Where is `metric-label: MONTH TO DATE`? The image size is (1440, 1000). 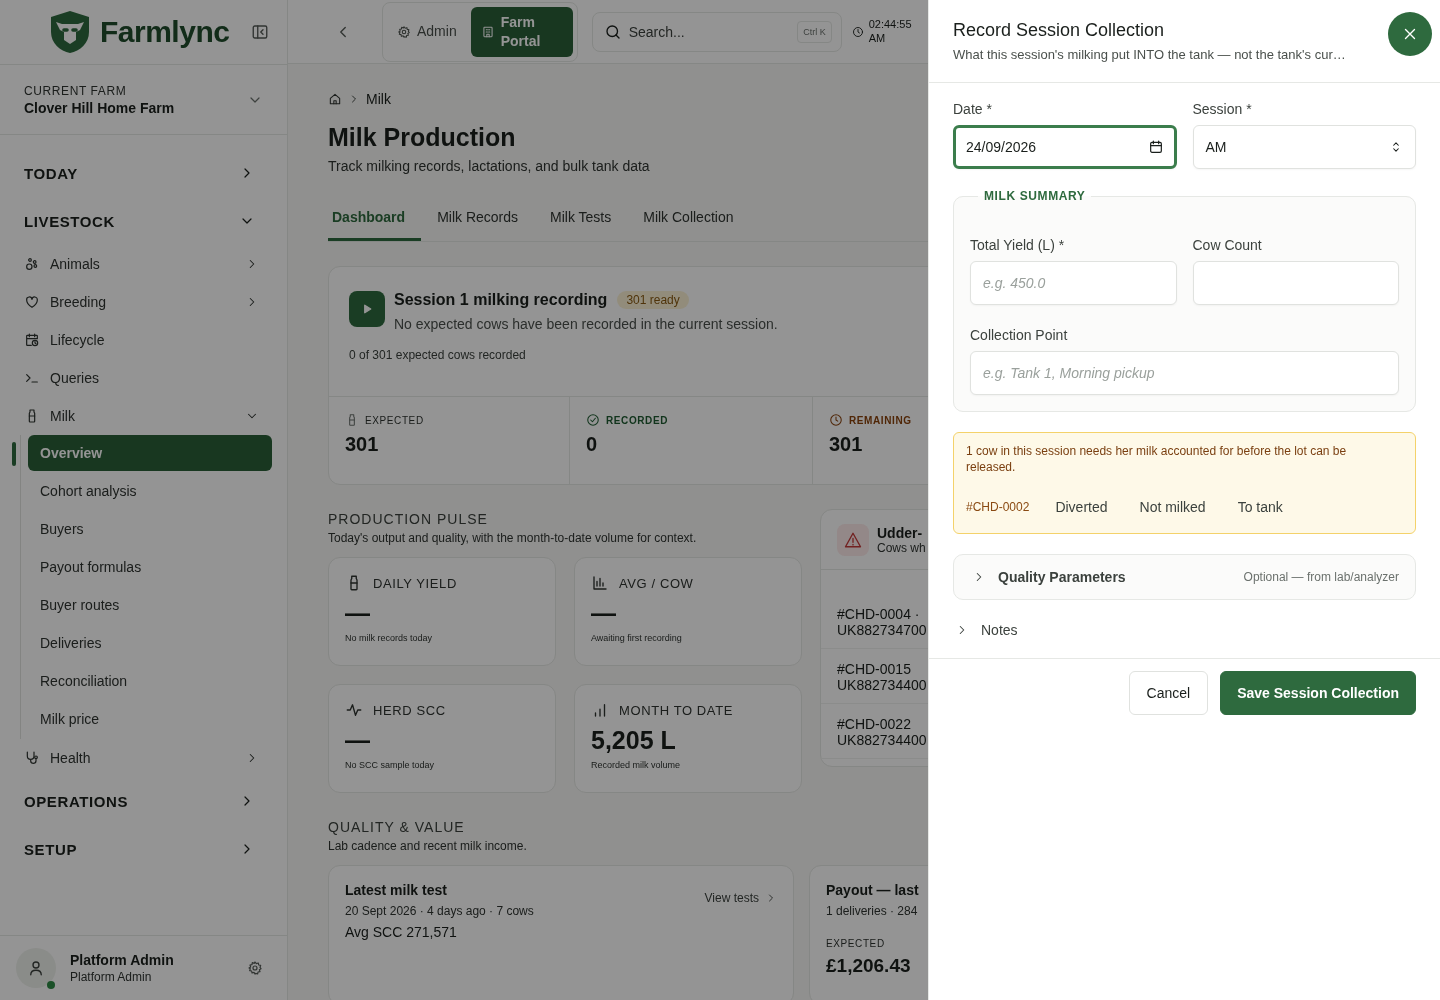
metric-label: MONTH TO DATE is located at coordinates (676, 710).